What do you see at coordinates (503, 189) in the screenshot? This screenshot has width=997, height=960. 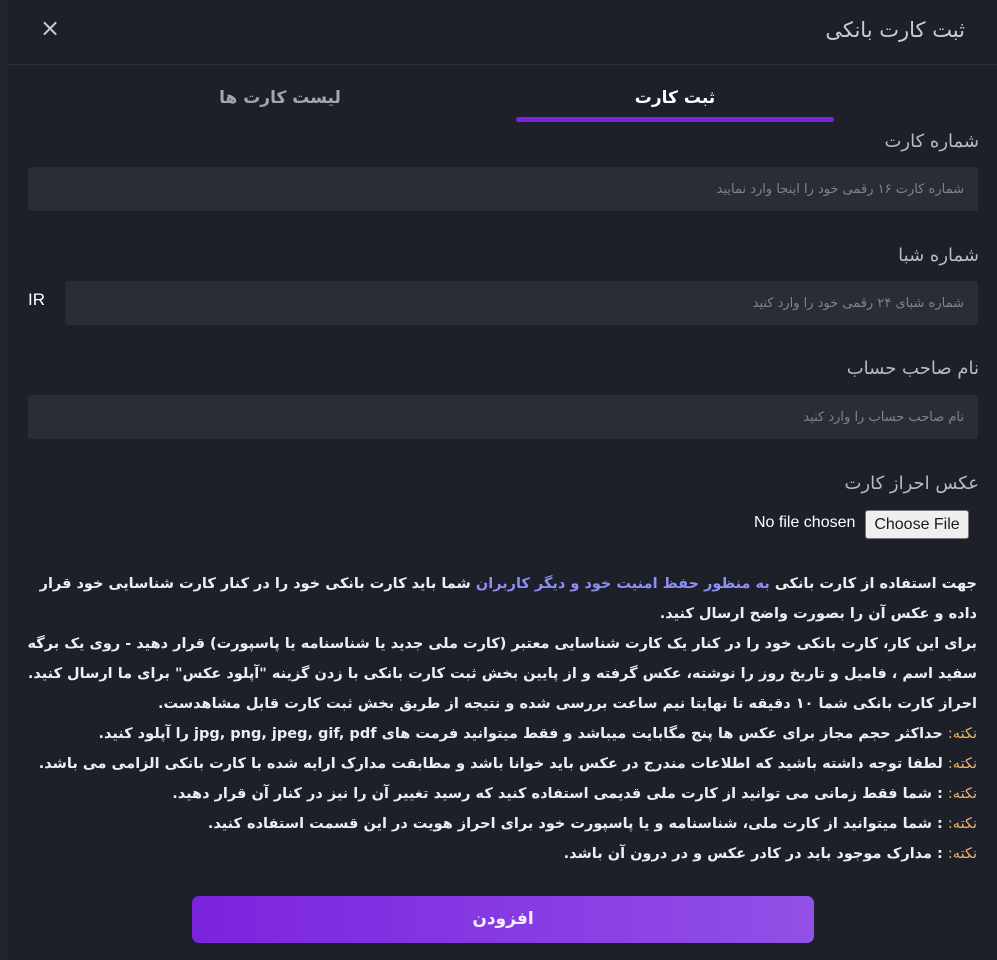 I see `card-number-input` at bounding box center [503, 189].